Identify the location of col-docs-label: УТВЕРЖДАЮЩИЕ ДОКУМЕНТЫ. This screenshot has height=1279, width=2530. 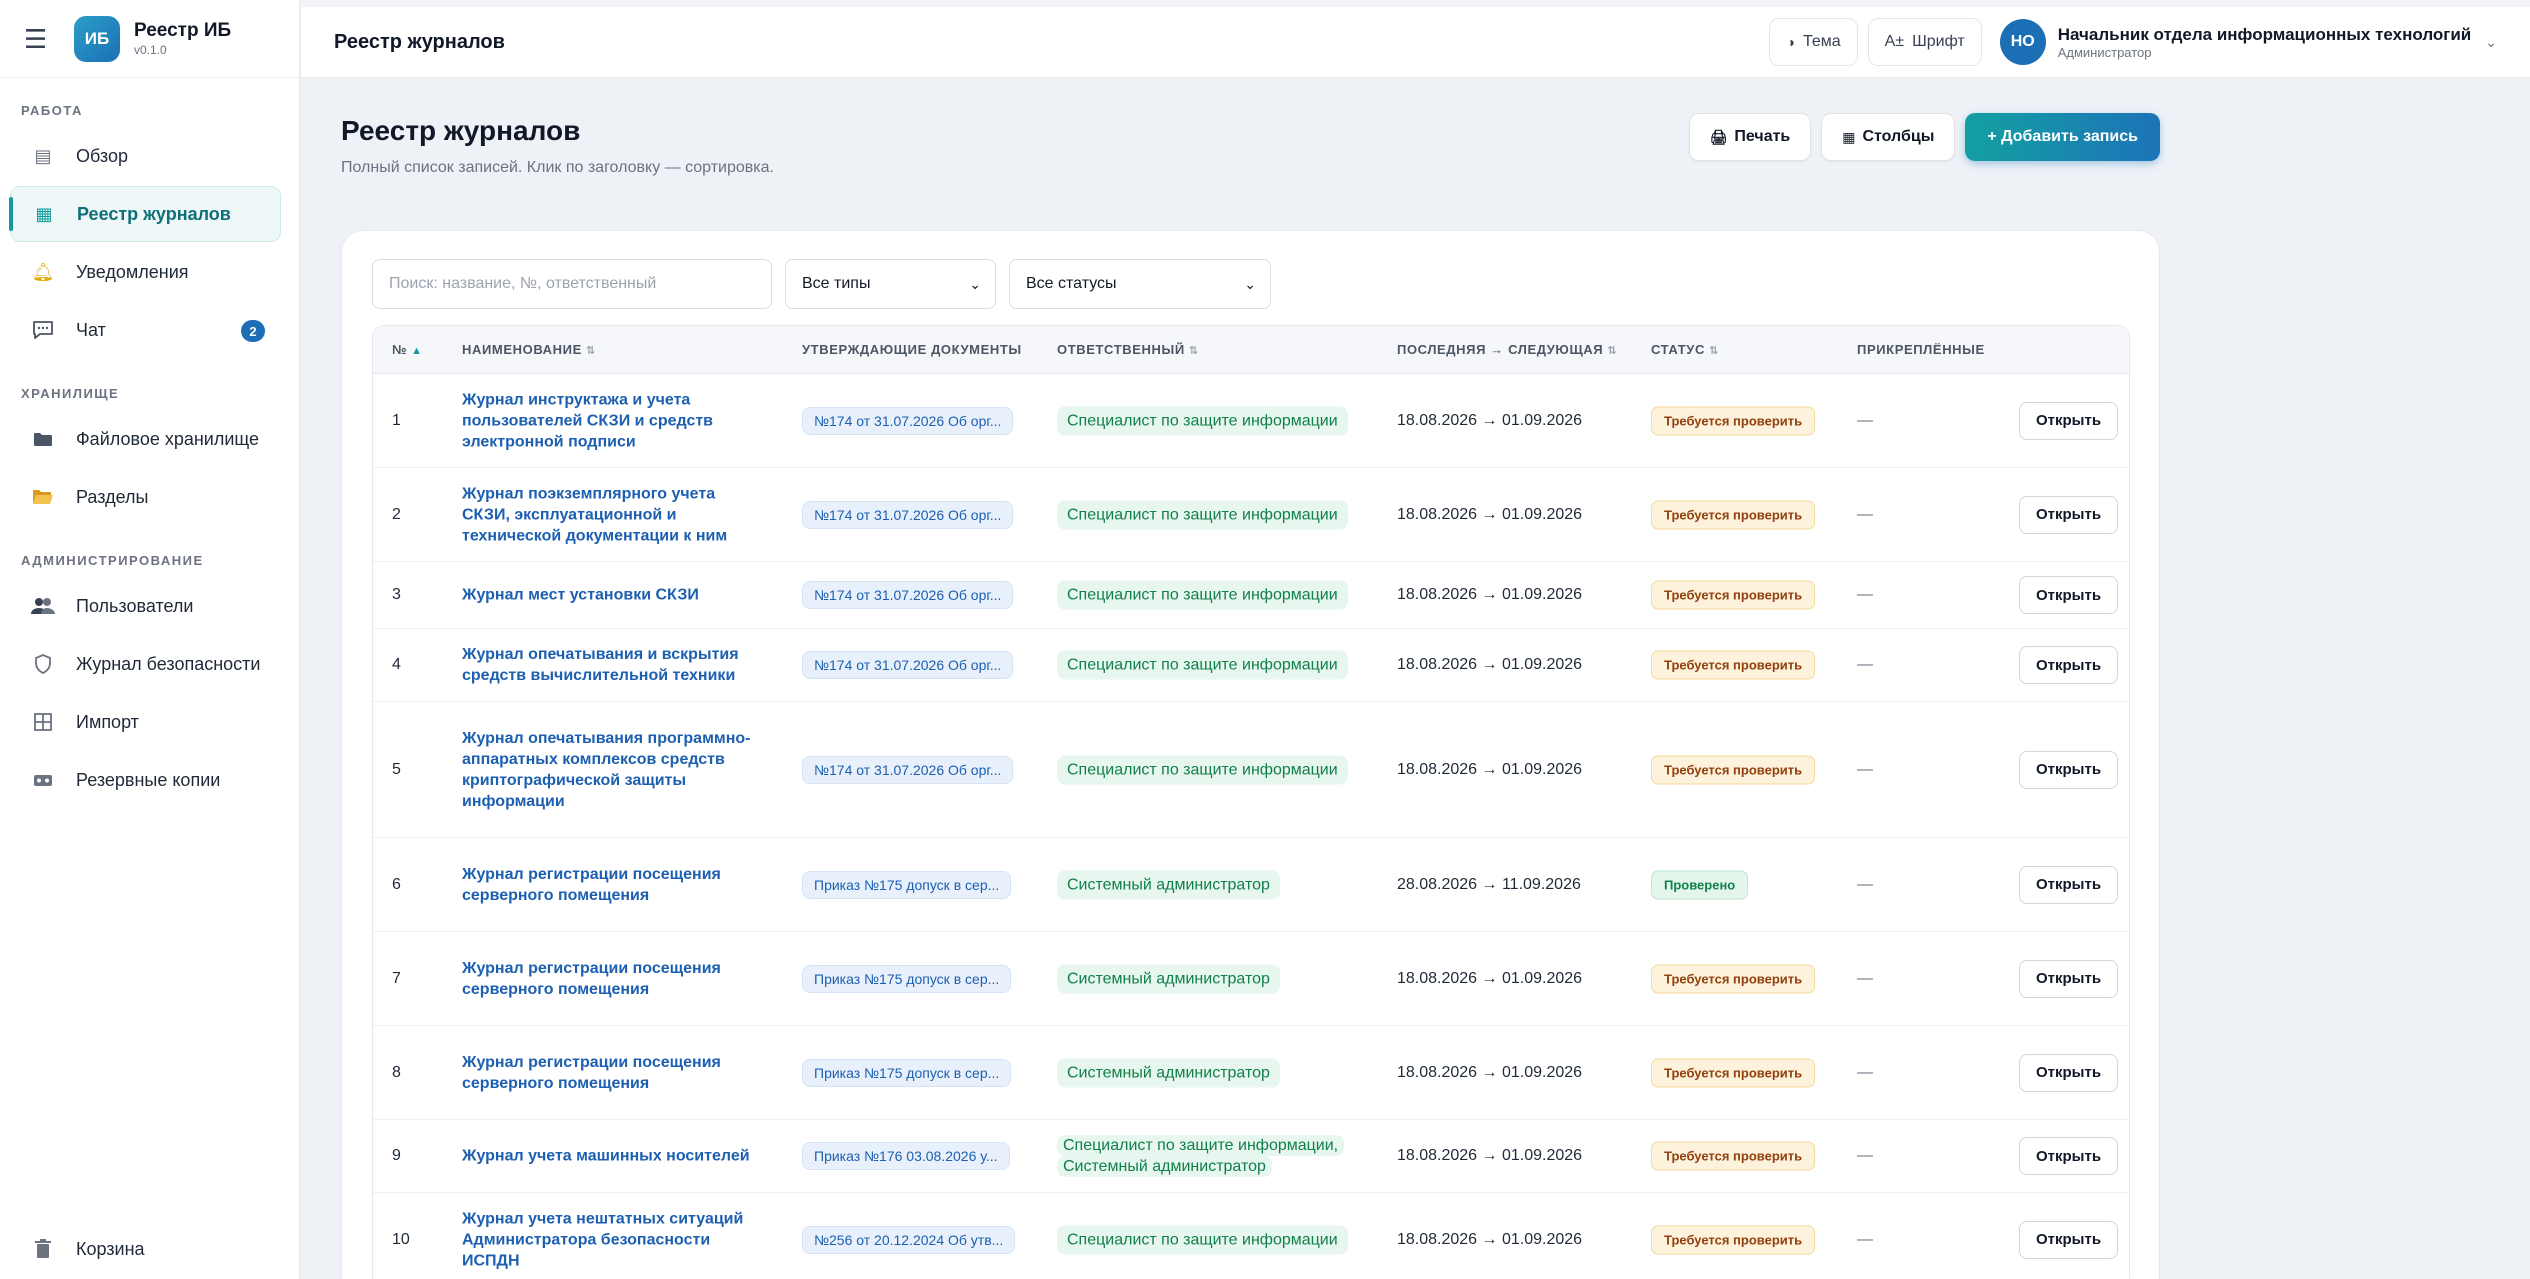
(912, 349).